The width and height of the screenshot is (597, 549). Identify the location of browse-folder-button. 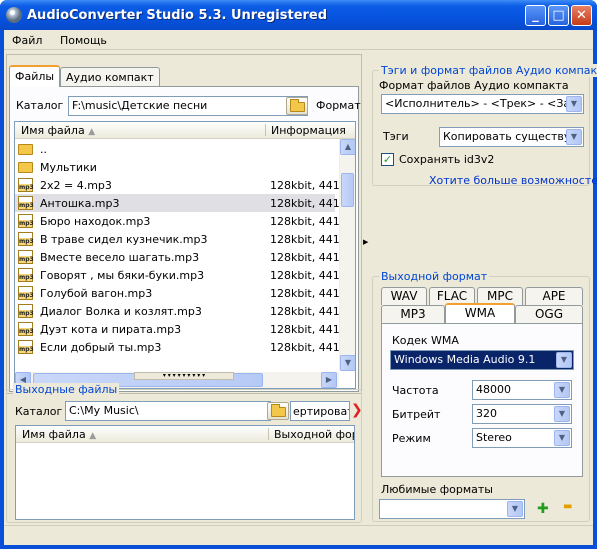
(297, 106).